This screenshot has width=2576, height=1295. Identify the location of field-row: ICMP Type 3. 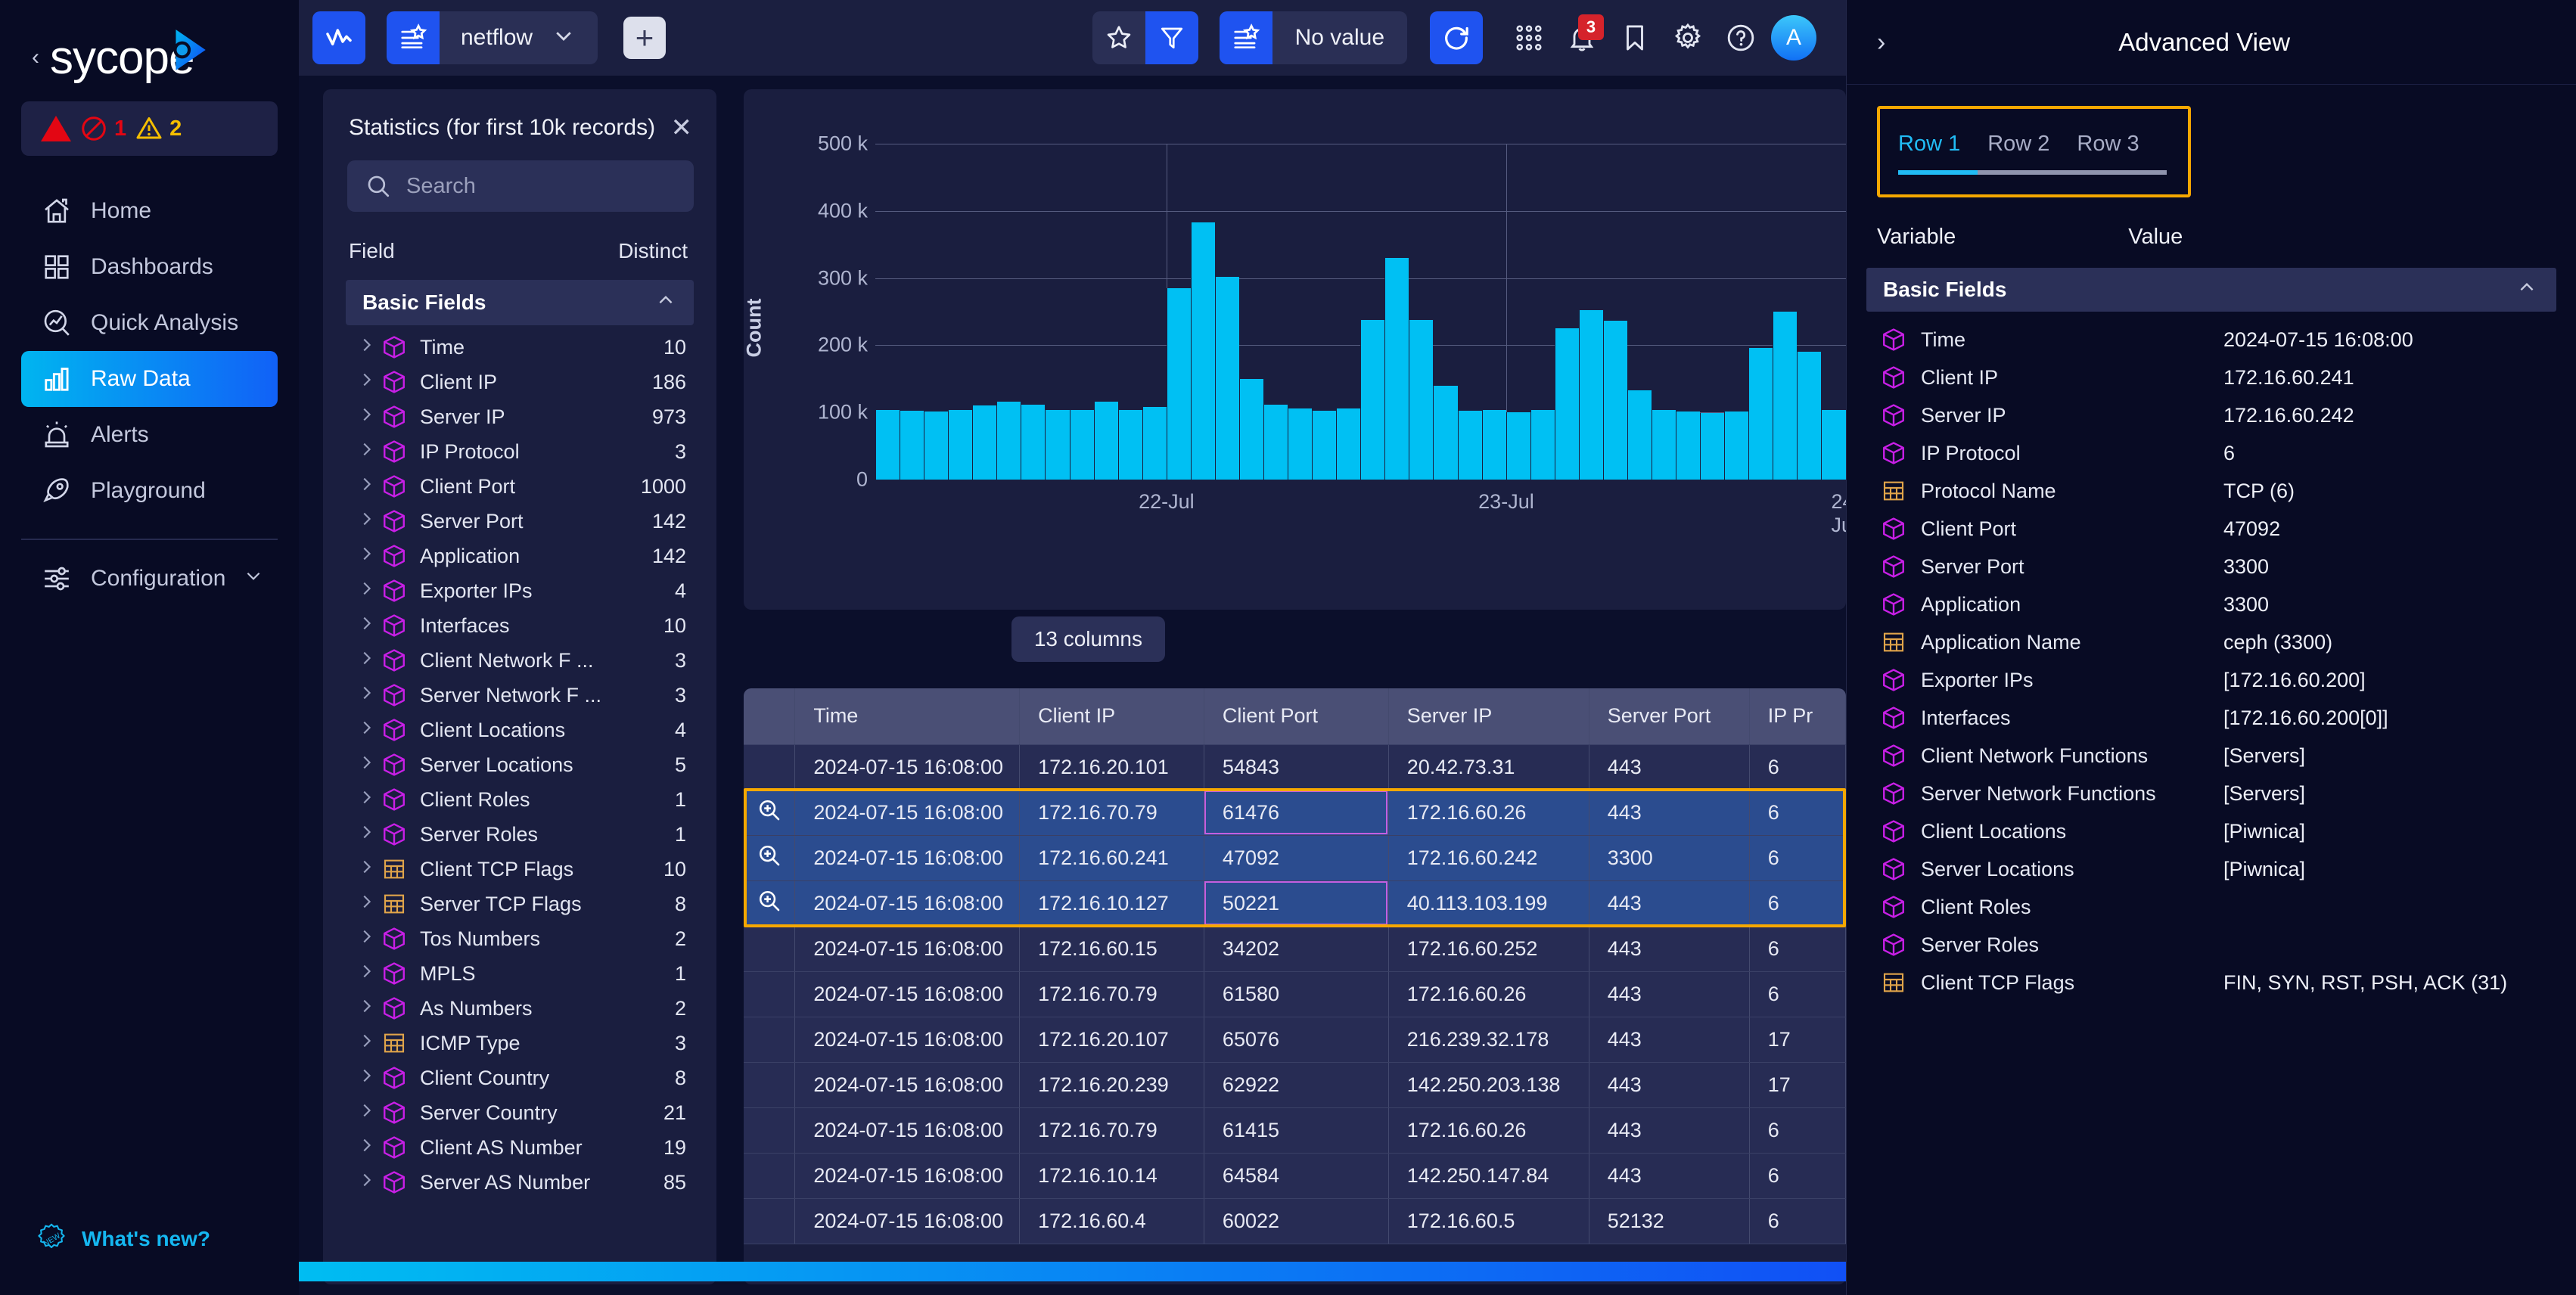
(519, 1043).